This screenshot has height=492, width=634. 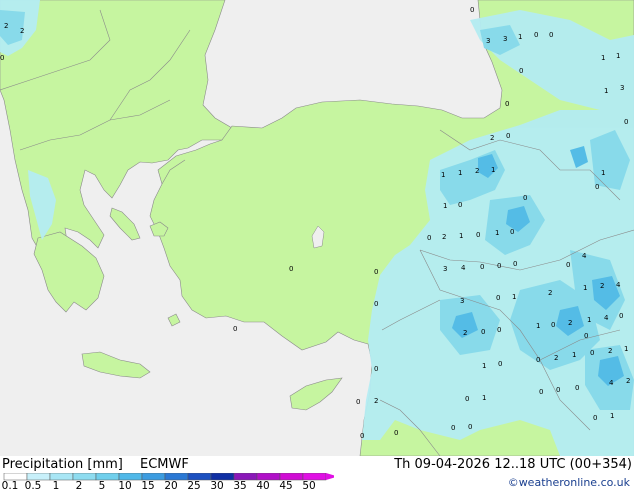 I want to click on colorbar-tick-label: 45, so click(x=286, y=486).